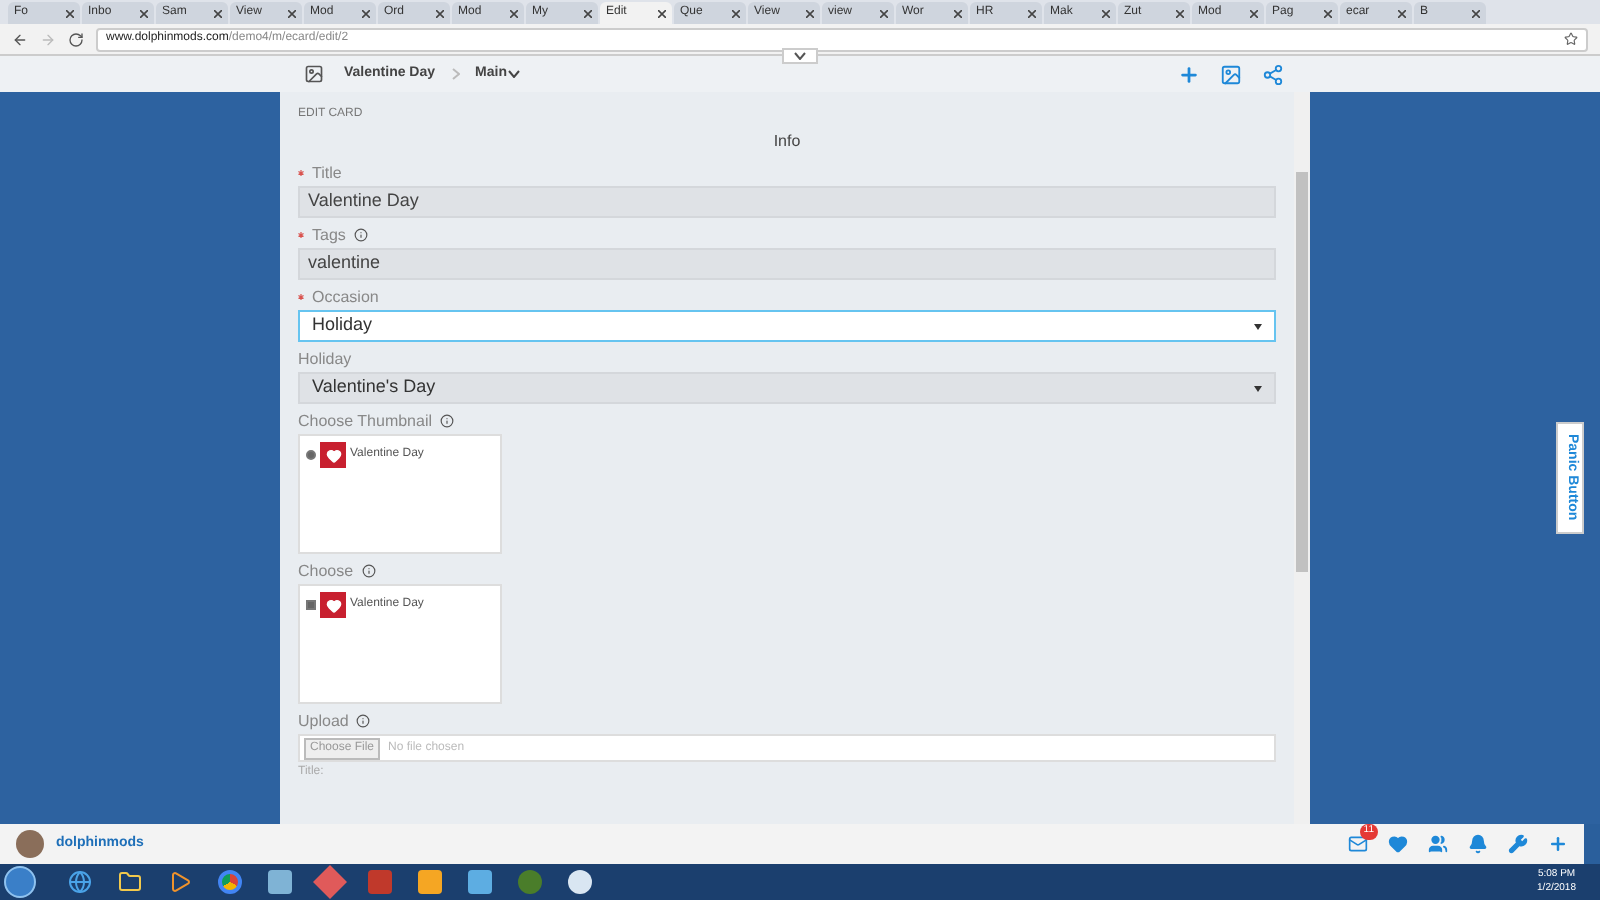 The height and width of the screenshot is (900, 1600). Describe the element at coordinates (326, 571) in the screenshot. I see `field-label: Choose` at that location.